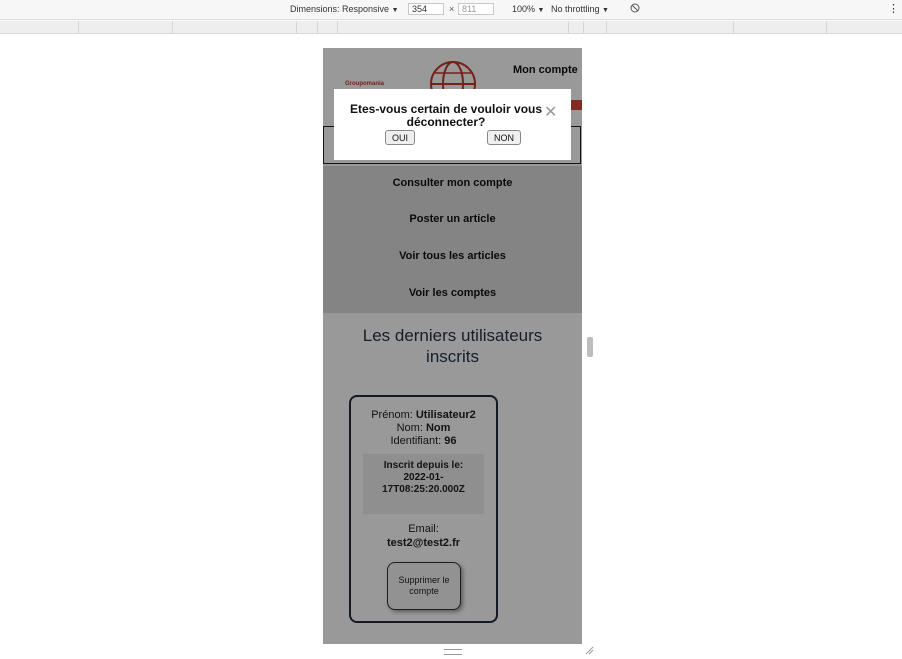 This screenshot has width=902, height=659. I want to click on height-input, so click(476, 9).